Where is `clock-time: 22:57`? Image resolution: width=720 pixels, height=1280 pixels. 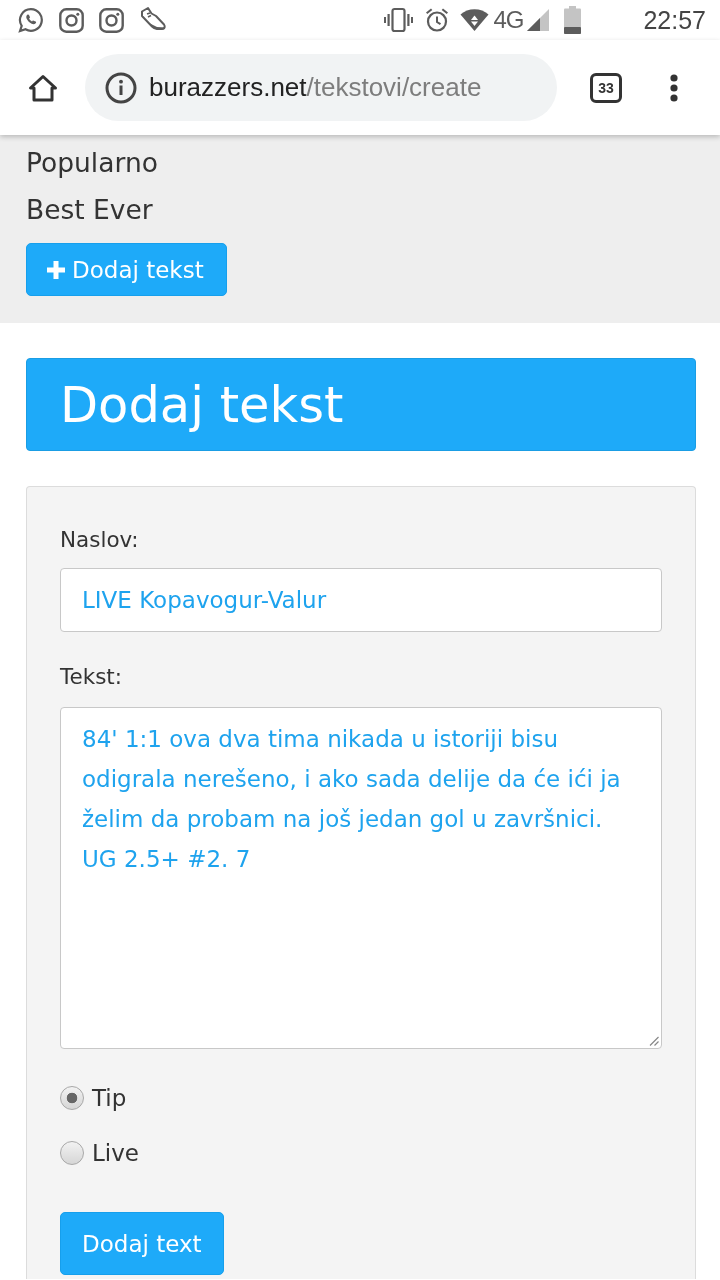 clock-time: 22:57 is located at coordinates (674, 20).